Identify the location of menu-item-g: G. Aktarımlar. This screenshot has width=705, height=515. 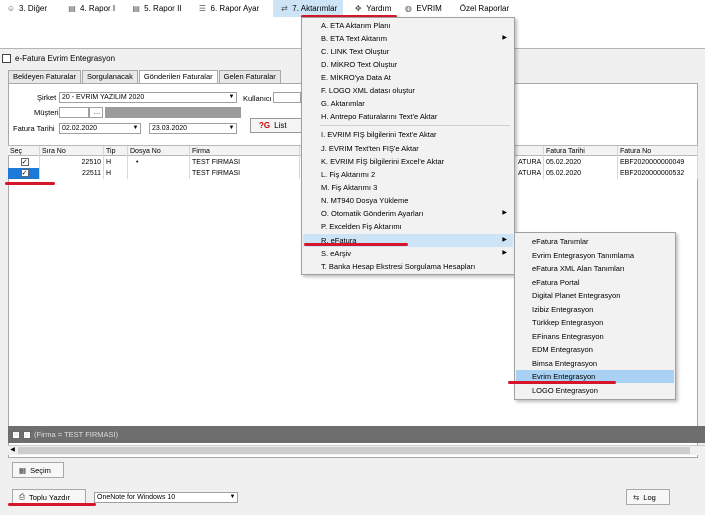
(408, 103).